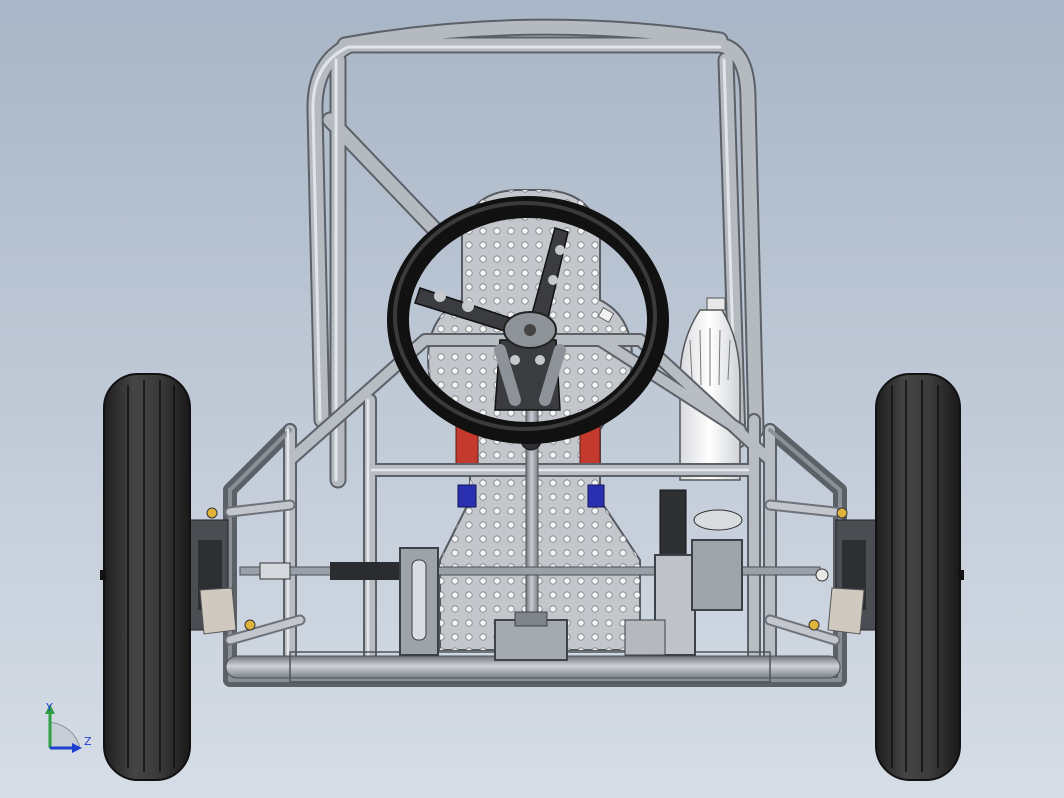 This screenshot has height=798, width=1064. I want to click on right-hub-assembly, so click(842, 571).